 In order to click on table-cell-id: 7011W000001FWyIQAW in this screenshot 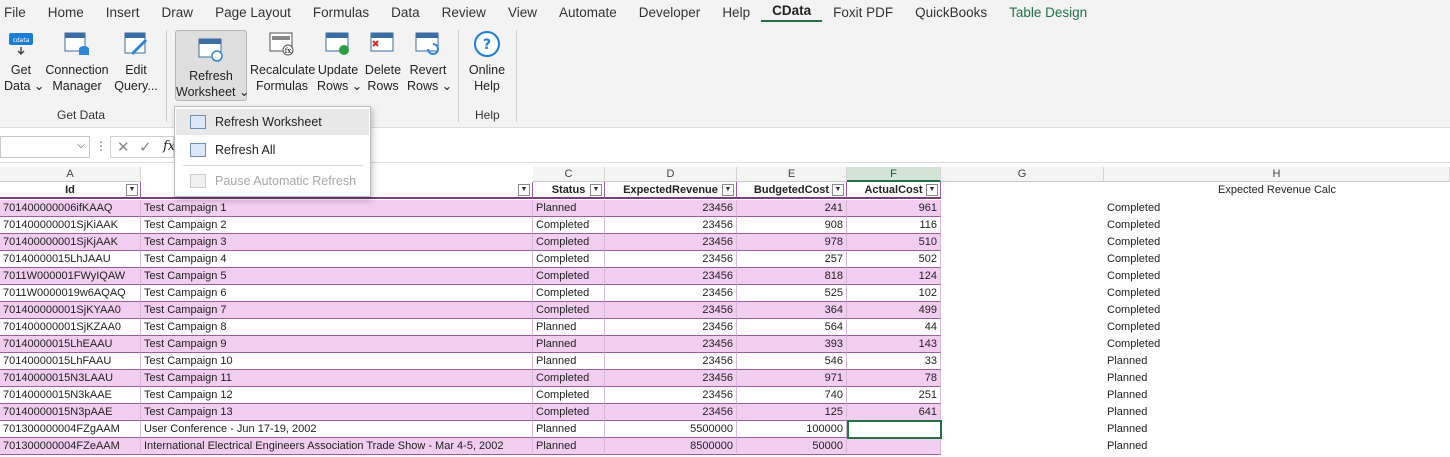, I will do `click(70, 276)`.